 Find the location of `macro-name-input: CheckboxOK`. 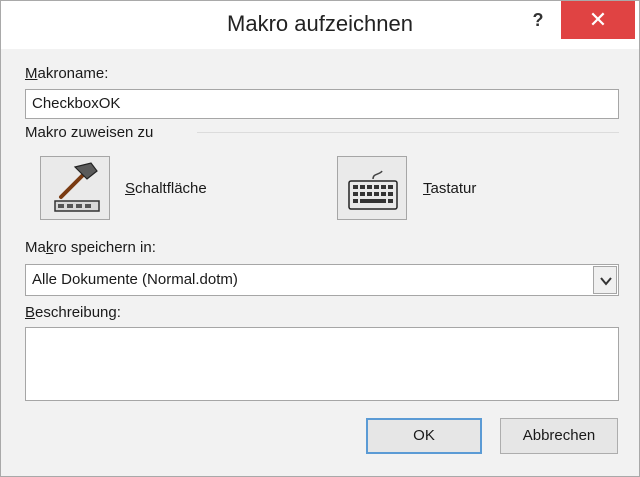

macro-name-input: CheckboxOK is located at coordinates (322, 104).